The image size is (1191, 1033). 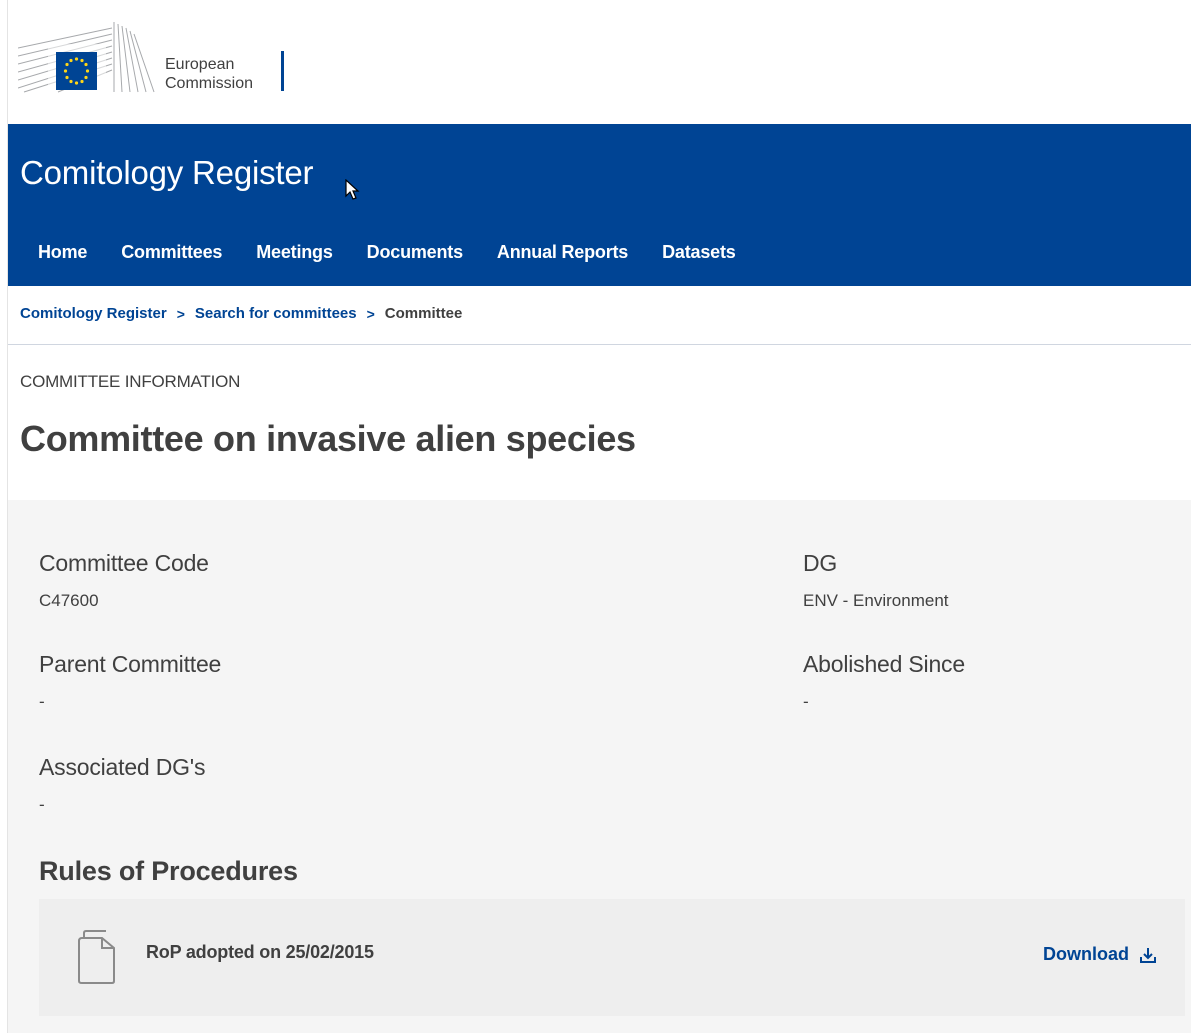 What do you see at coordinates (352, 189) in the screenshot?
I see `mouse-pointer-icon` at bounding box center [352, 189].